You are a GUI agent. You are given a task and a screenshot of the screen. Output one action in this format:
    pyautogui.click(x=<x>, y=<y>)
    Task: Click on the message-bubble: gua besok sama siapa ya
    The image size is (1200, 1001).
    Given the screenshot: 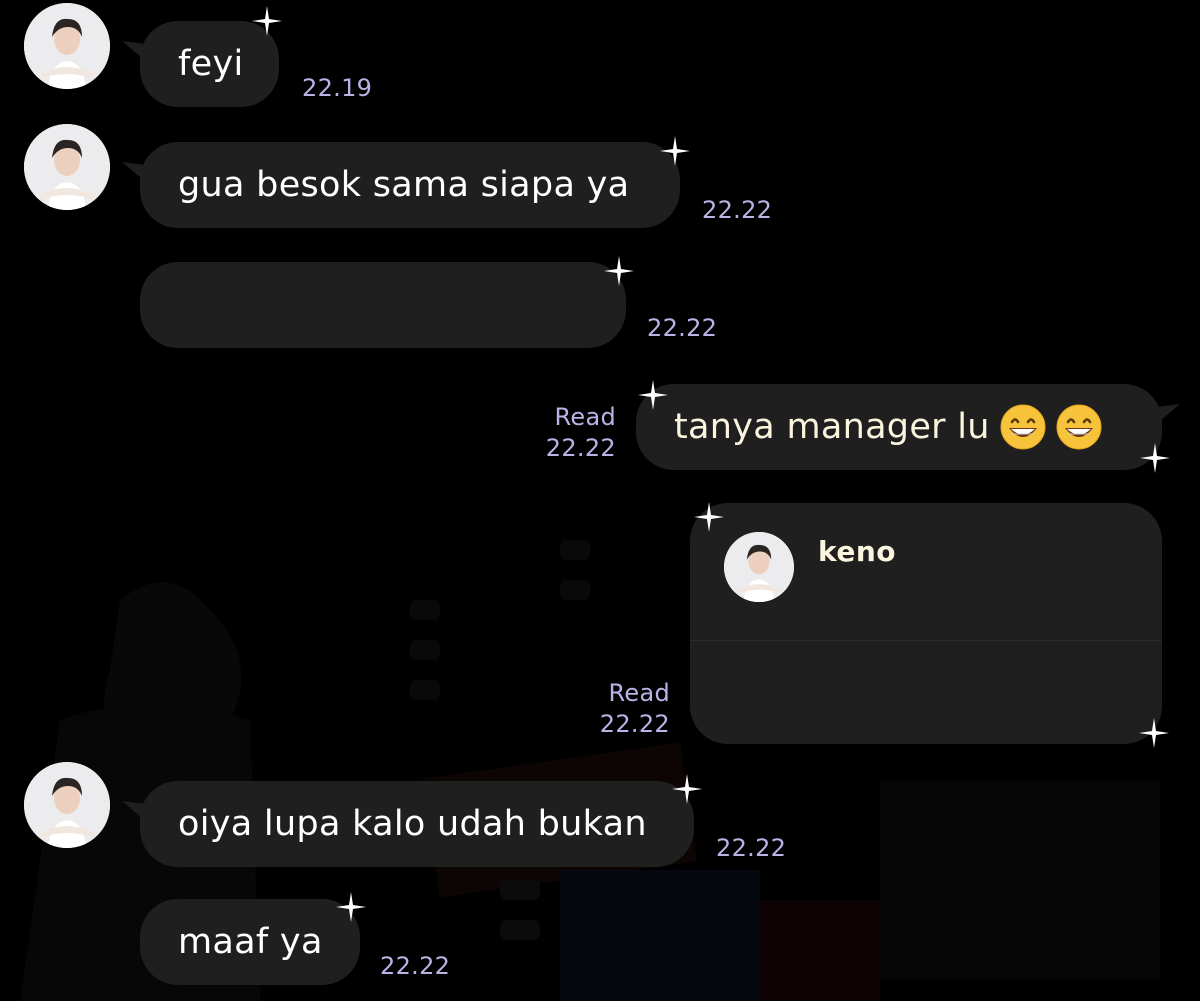 What is the action you would take?
    pyautogui.click(x=410, y=185)
    